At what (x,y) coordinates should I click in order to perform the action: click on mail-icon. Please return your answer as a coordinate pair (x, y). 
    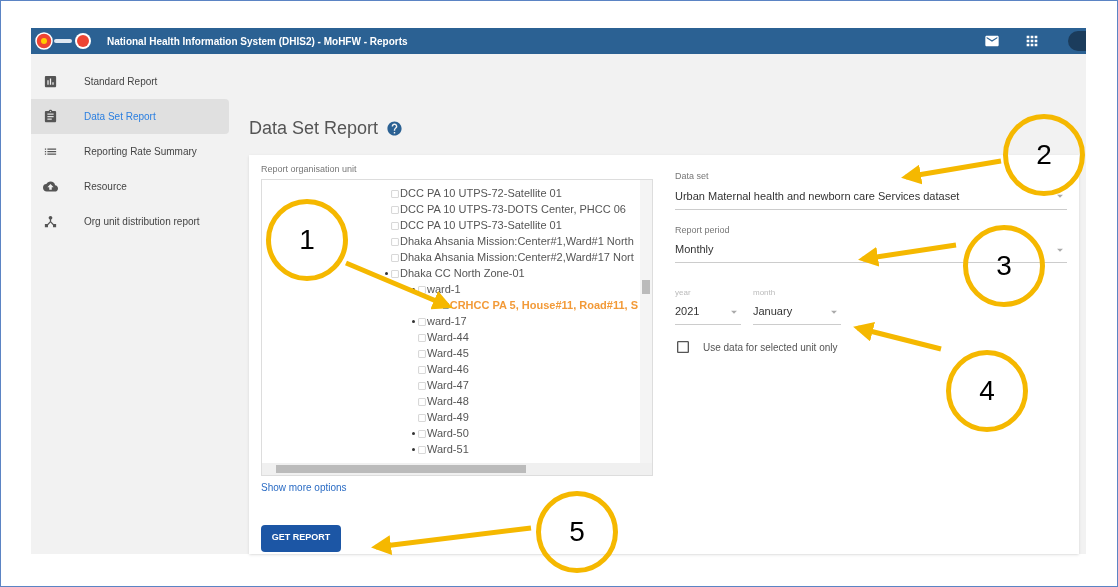
    Looking at the image, I should click on (992, 41).